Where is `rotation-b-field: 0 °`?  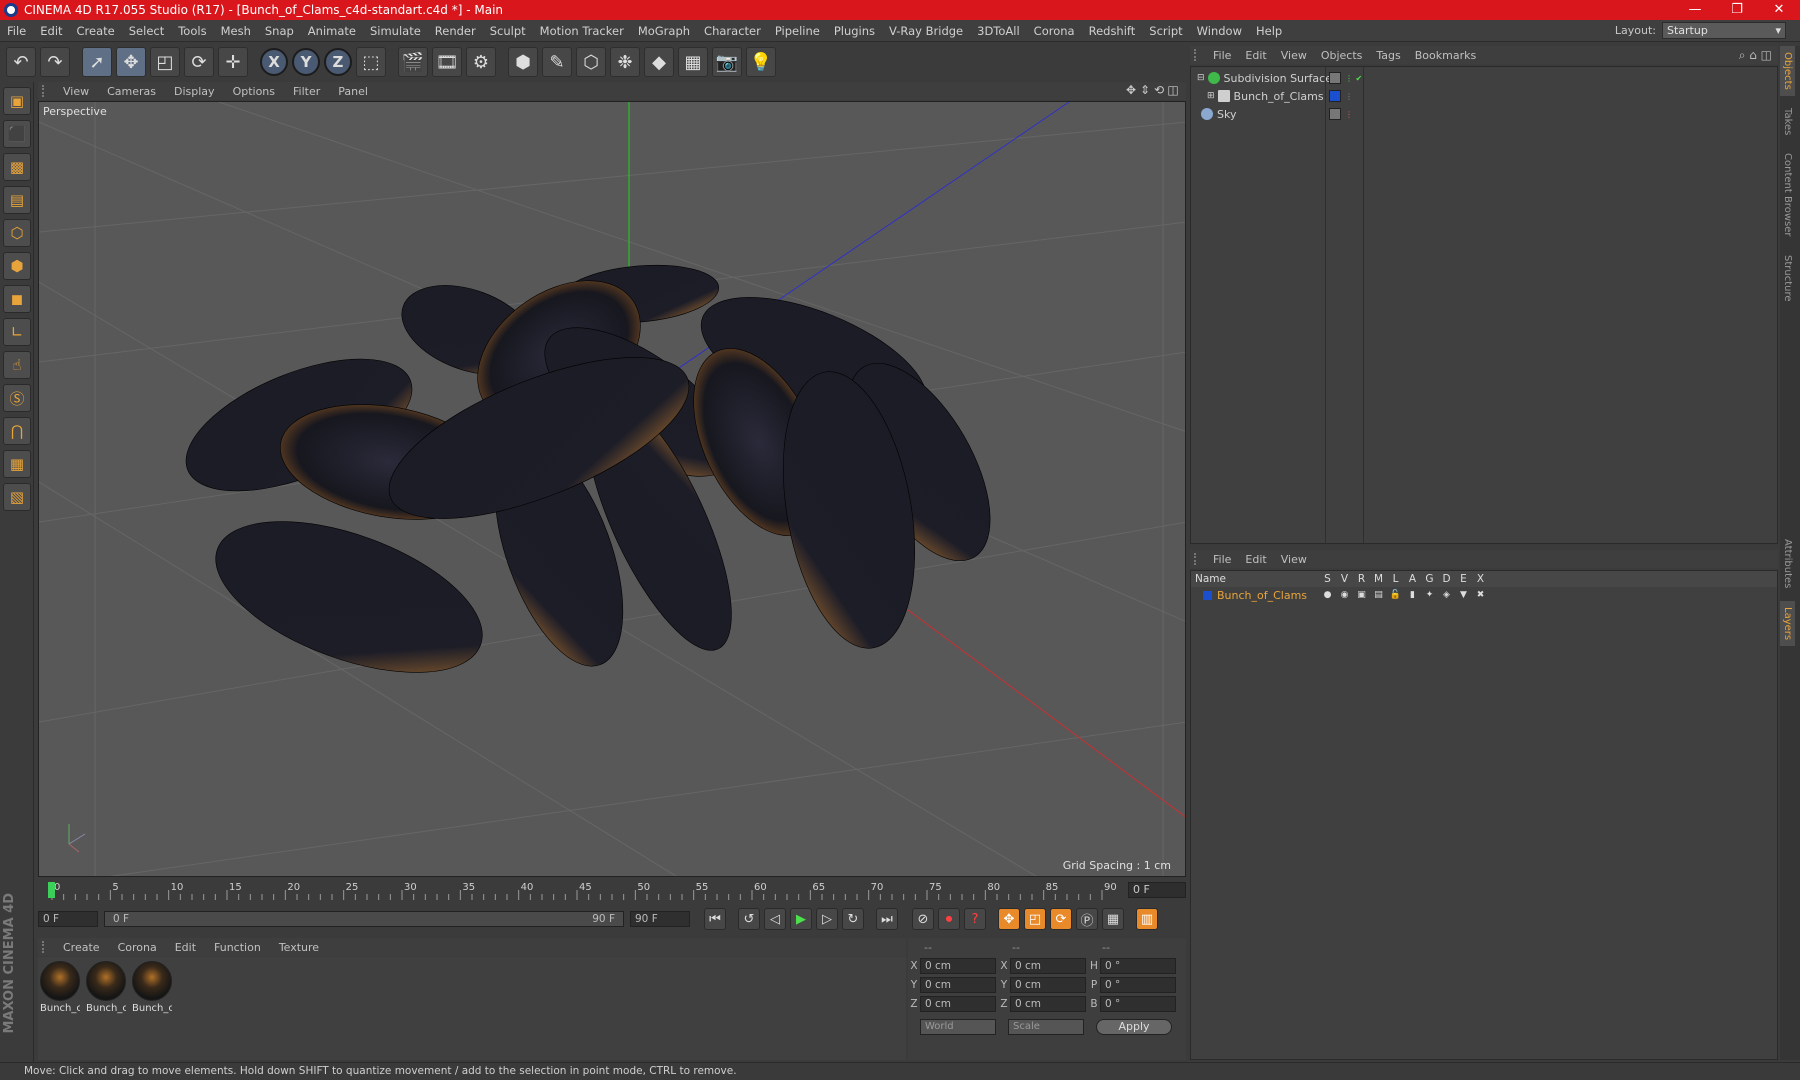 rotation-b-field: 0 ° is located at coordinates (1138, 1003).